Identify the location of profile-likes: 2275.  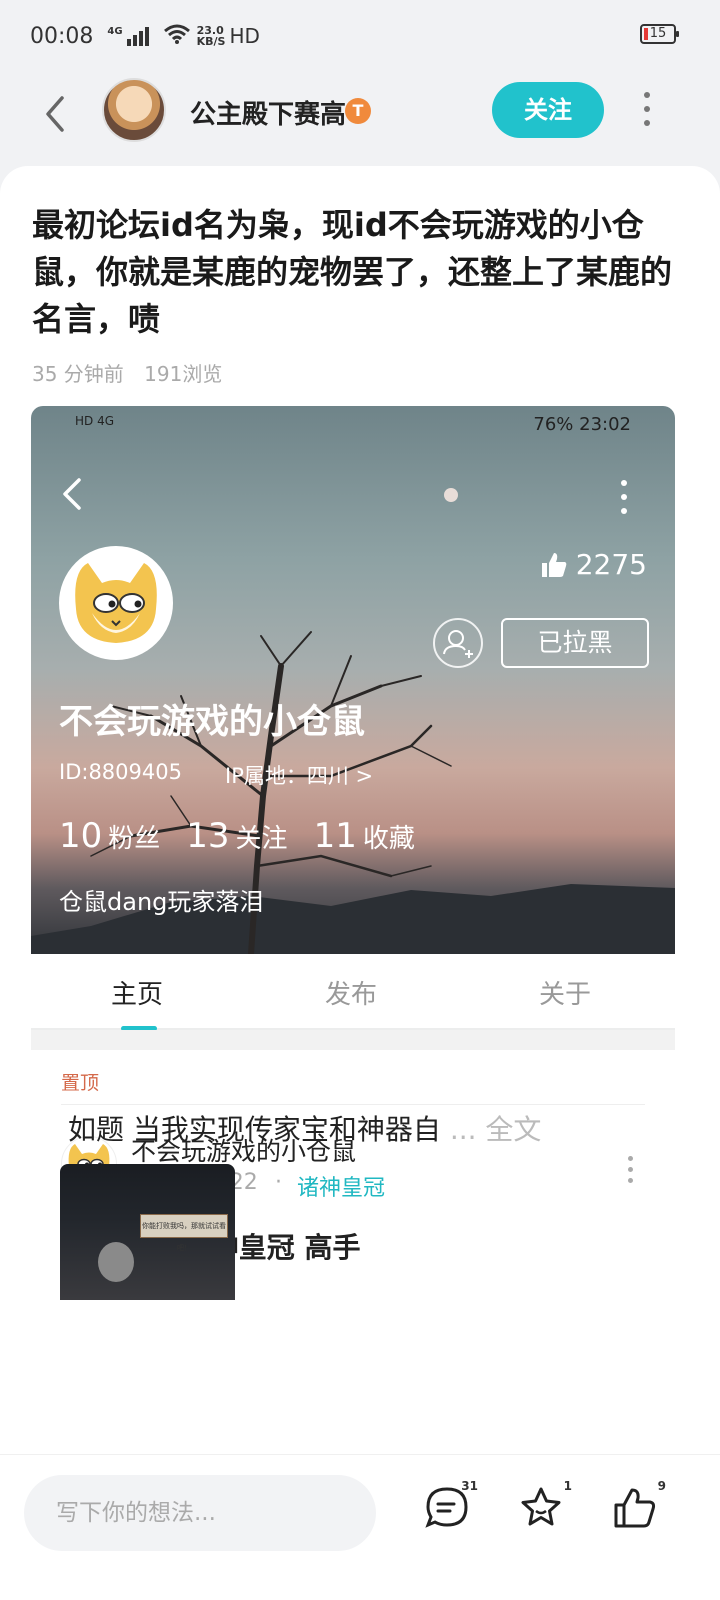
(593, 564).